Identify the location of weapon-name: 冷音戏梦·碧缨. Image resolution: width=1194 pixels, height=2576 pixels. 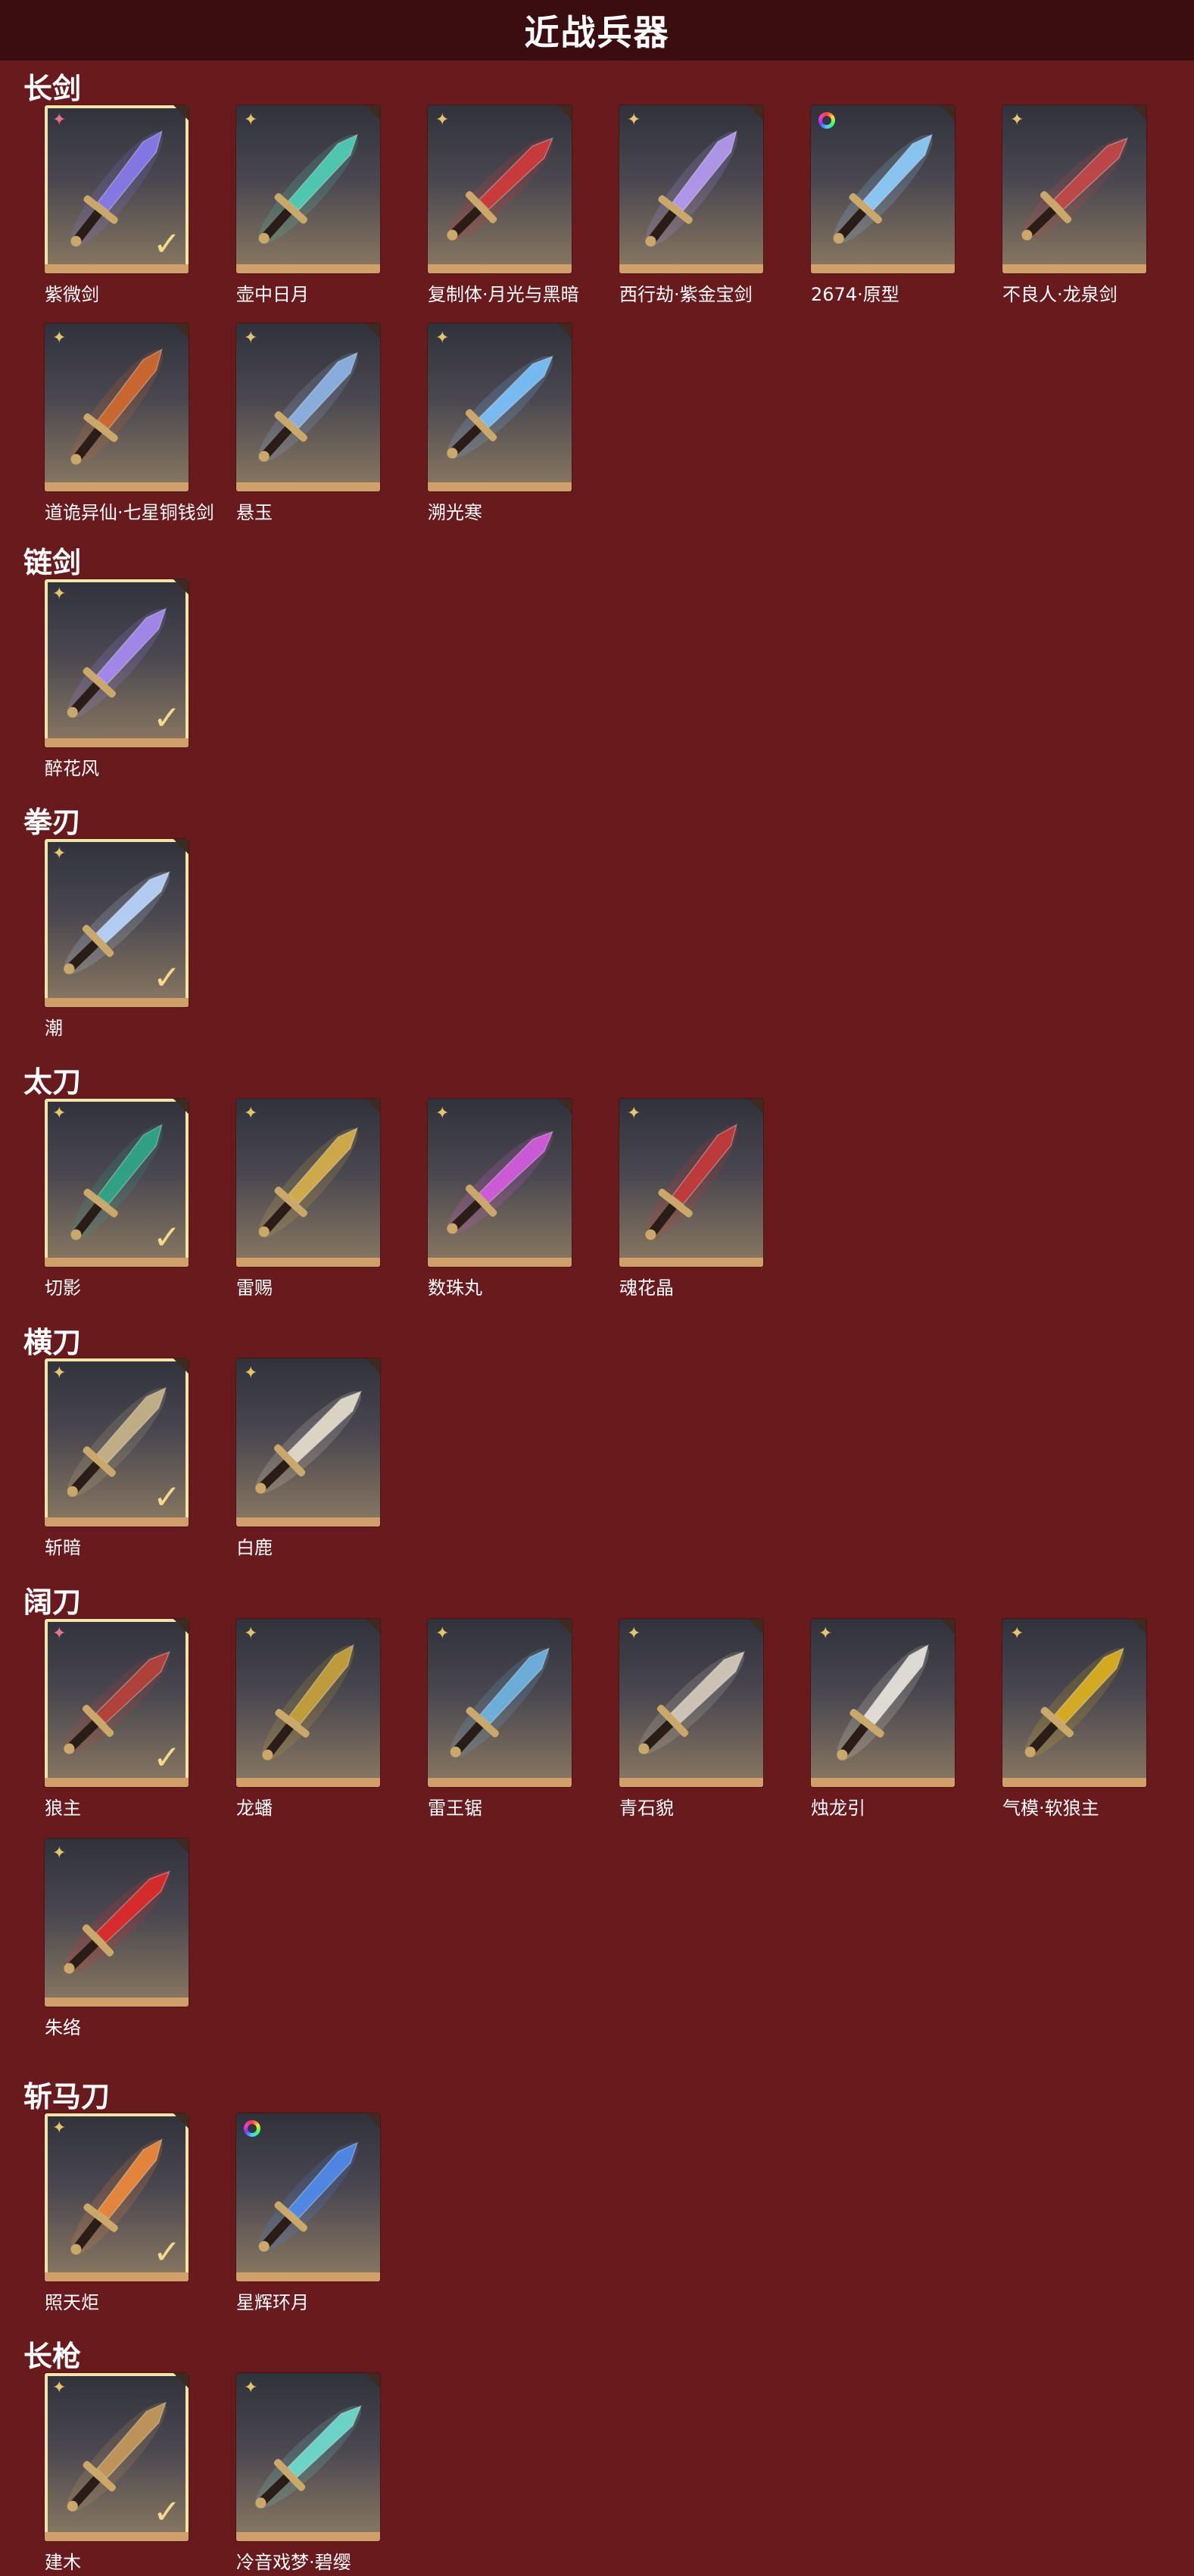
(293, 2562).